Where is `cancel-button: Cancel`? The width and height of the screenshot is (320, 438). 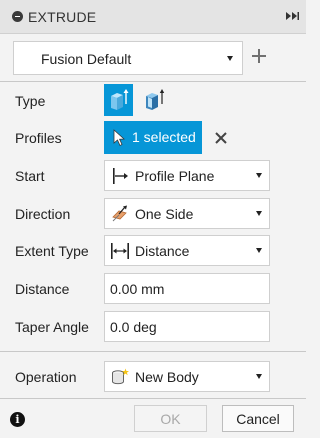 cancel-button: Cancel is located at coordinates (258, 418).